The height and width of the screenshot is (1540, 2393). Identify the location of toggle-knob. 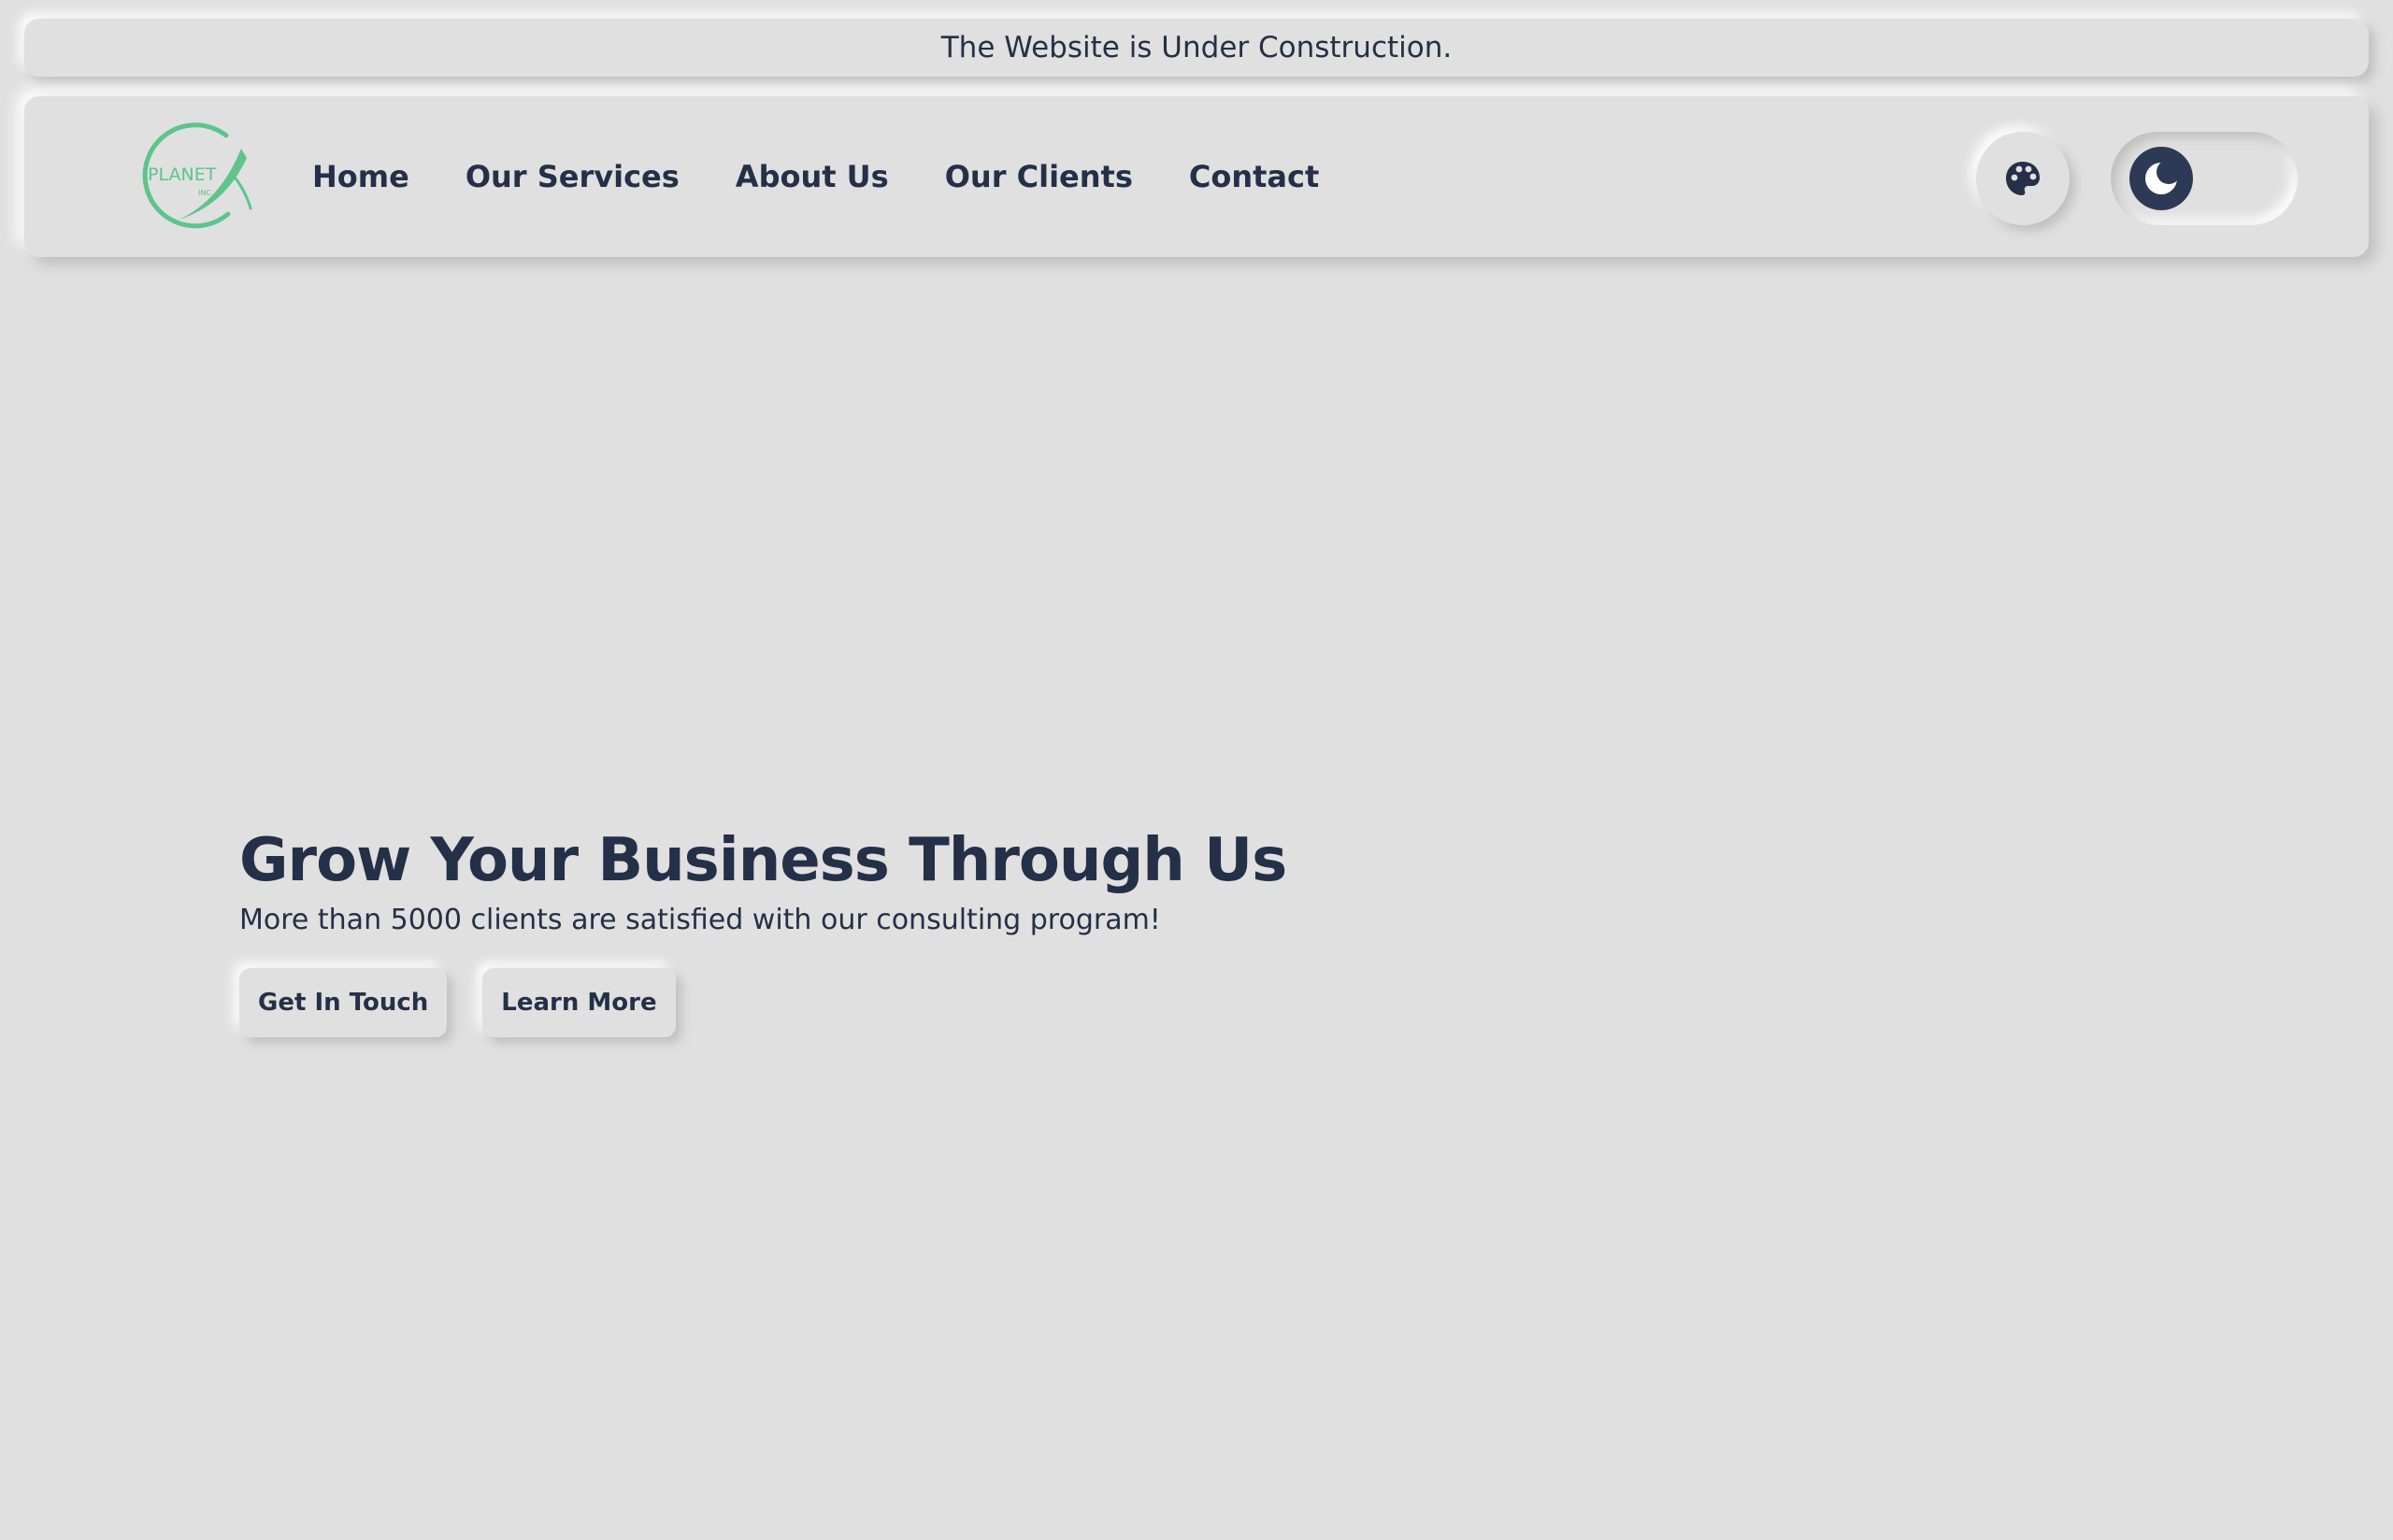
(2161, 178).